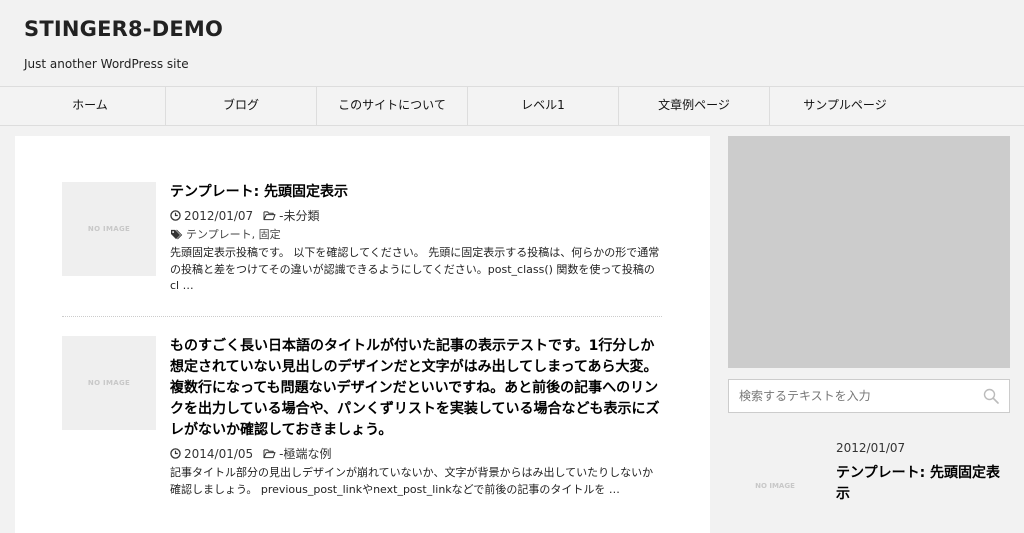 The height and width of the screenshot is (533, 1024). Describe the element at coordinates (392, 106) in the screenshot. I see `nav-item-about: このサイトについて` at that location.